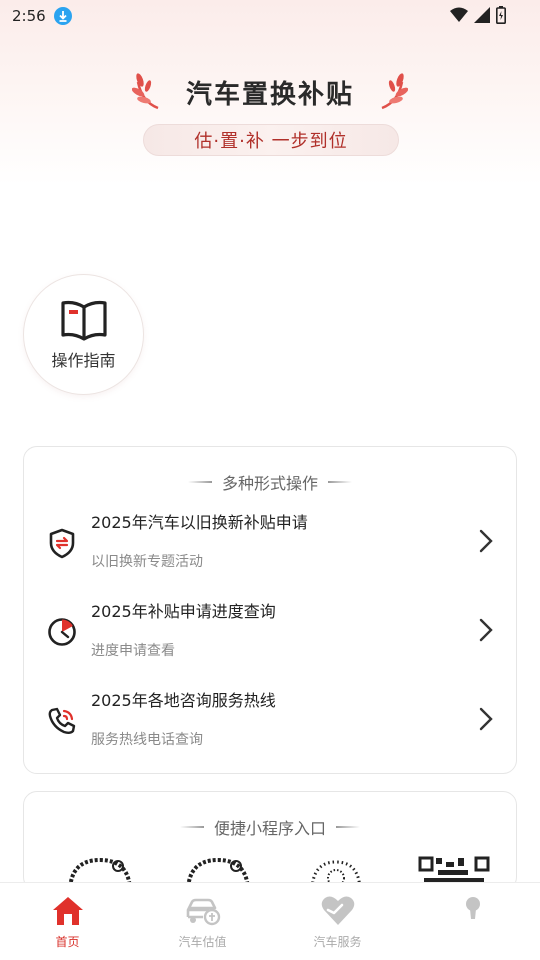  Describe the element at coordinates (29, 16) in the screenshot. I see `status-time: 2:56` at that location.